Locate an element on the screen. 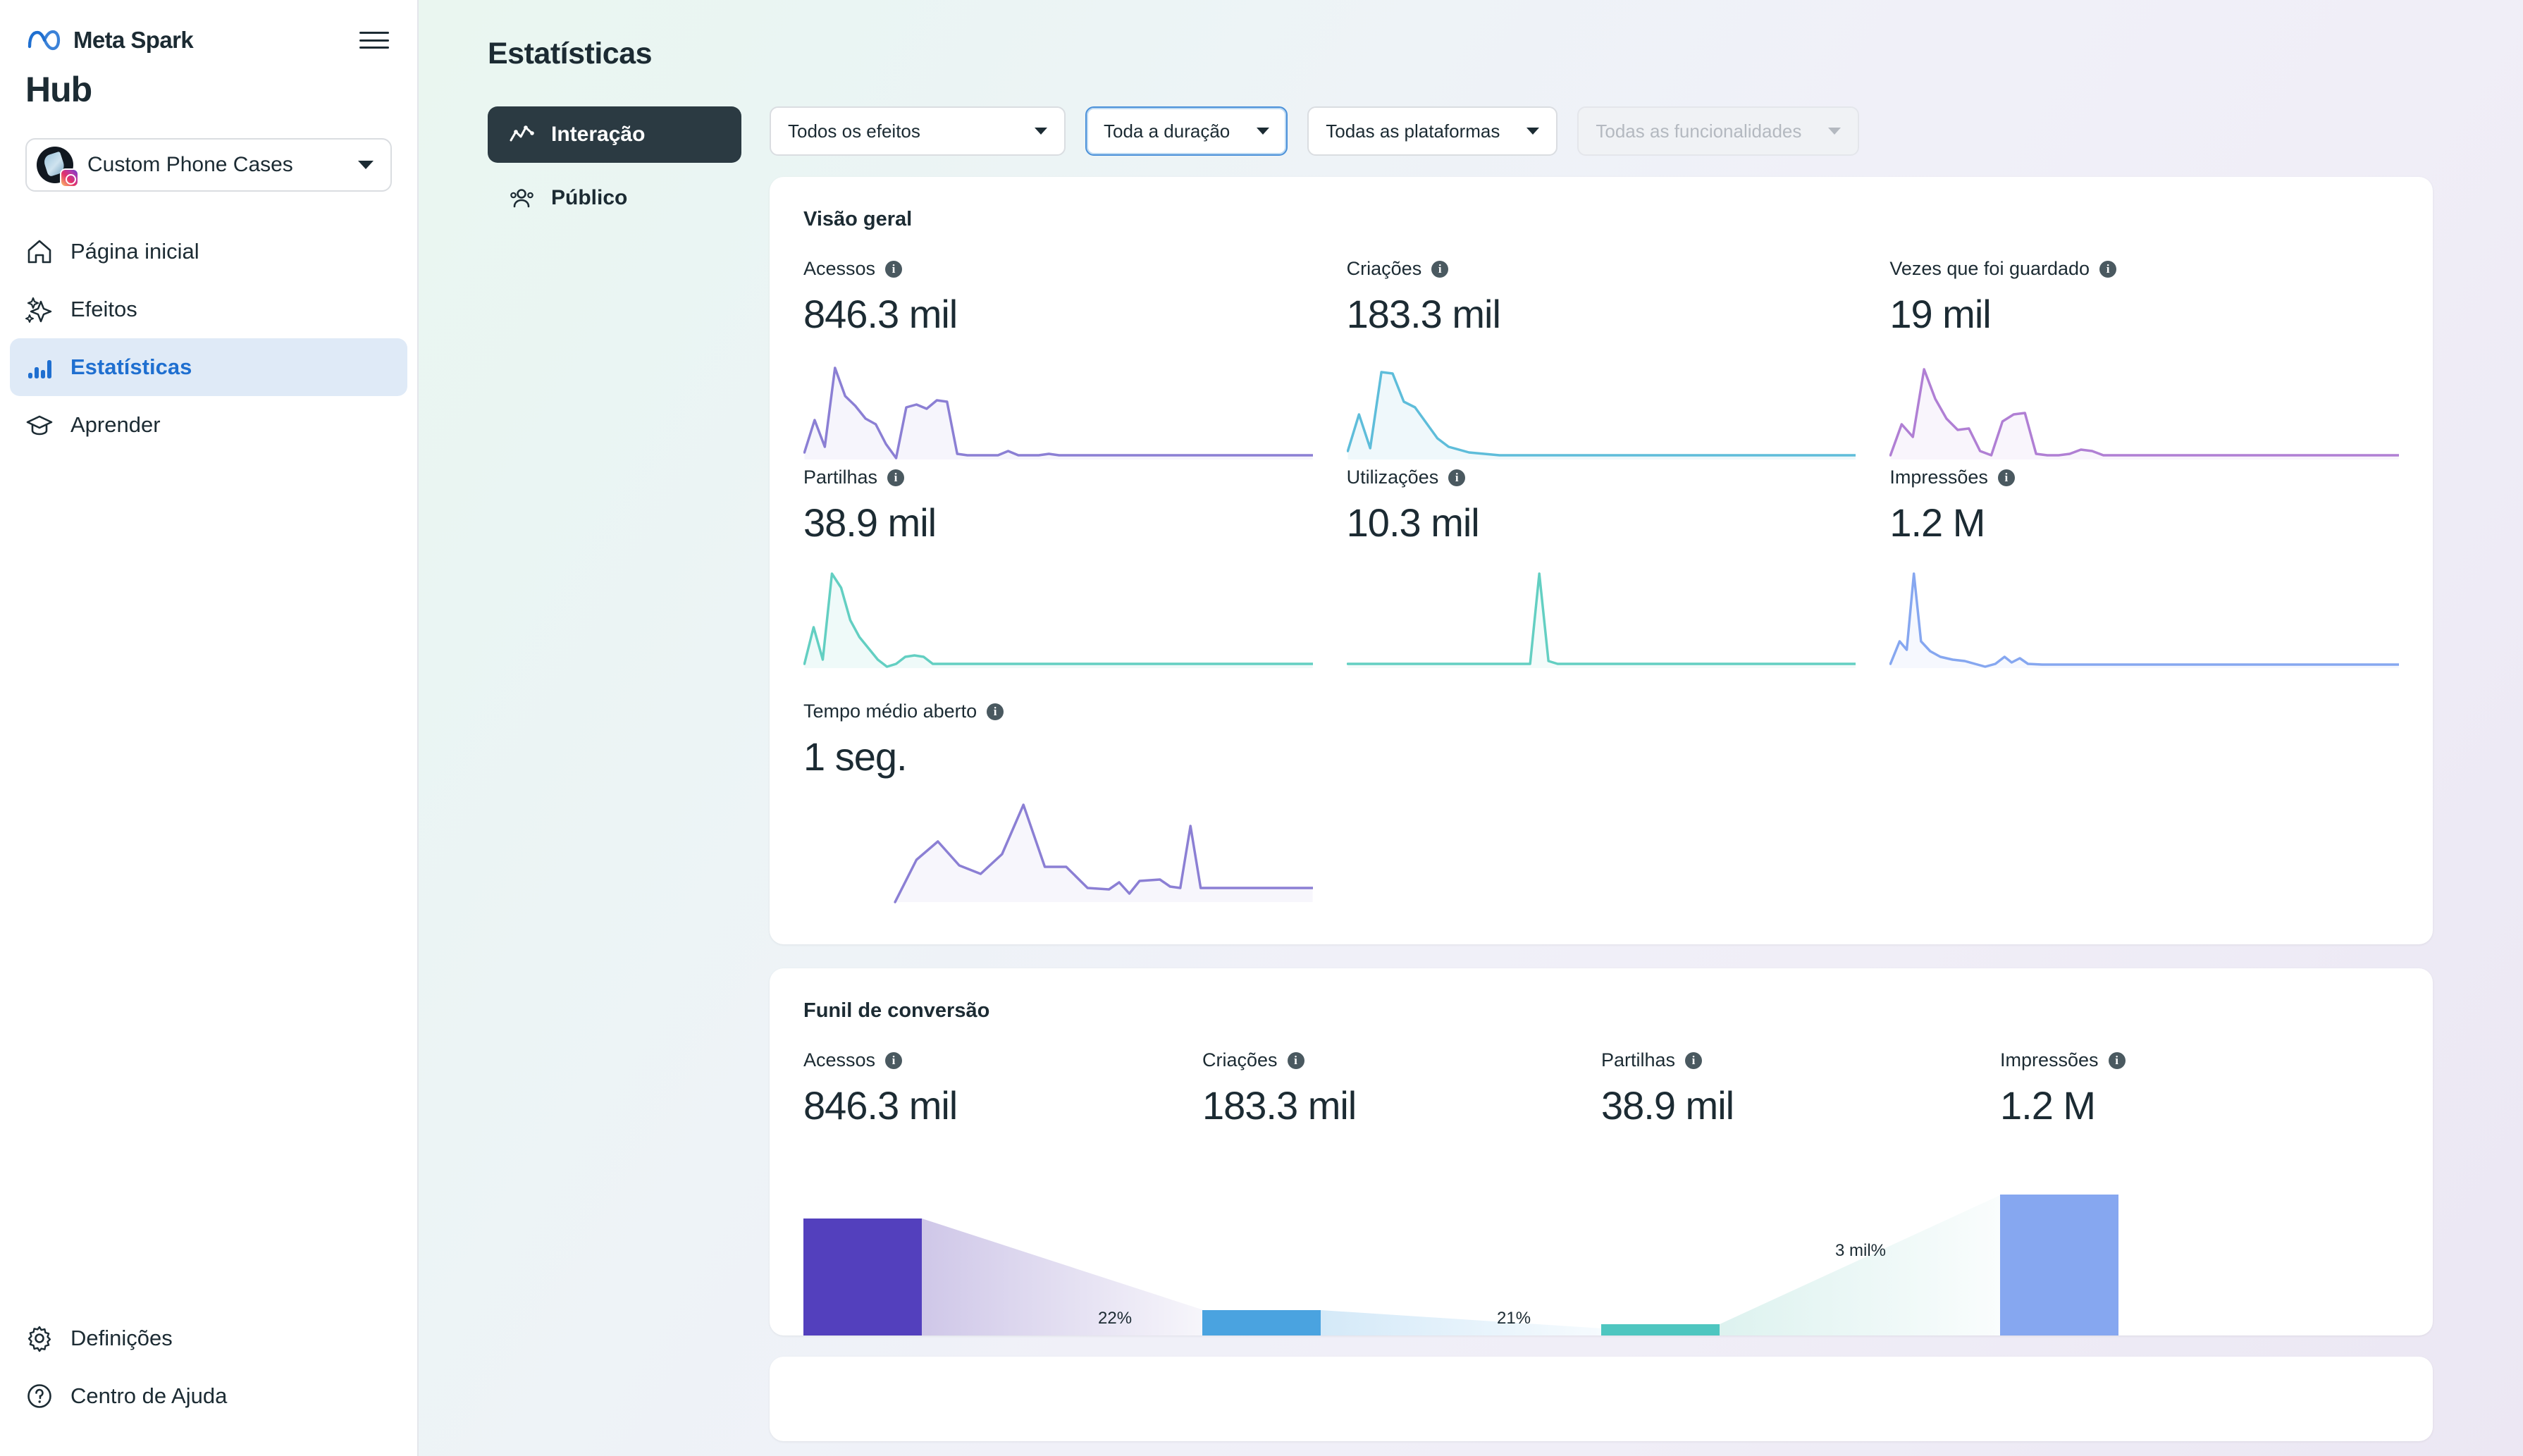  sparkline-partilhas is located at coordinates (1058, 616).